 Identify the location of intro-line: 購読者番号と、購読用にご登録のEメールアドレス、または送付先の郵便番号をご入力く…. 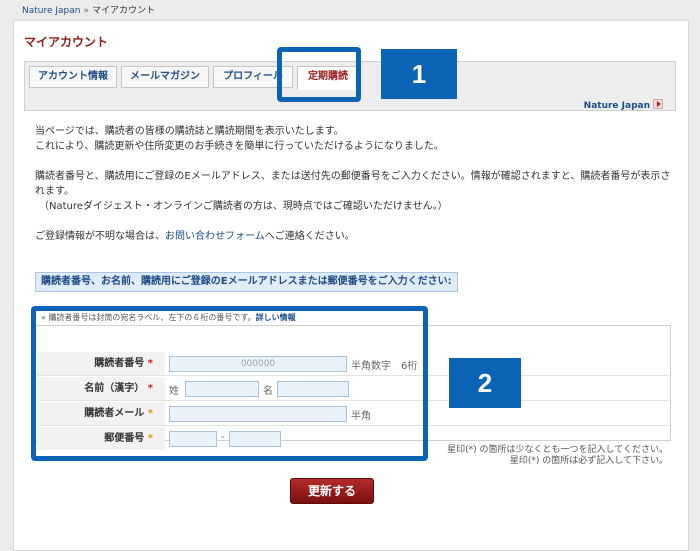
(353, 184).